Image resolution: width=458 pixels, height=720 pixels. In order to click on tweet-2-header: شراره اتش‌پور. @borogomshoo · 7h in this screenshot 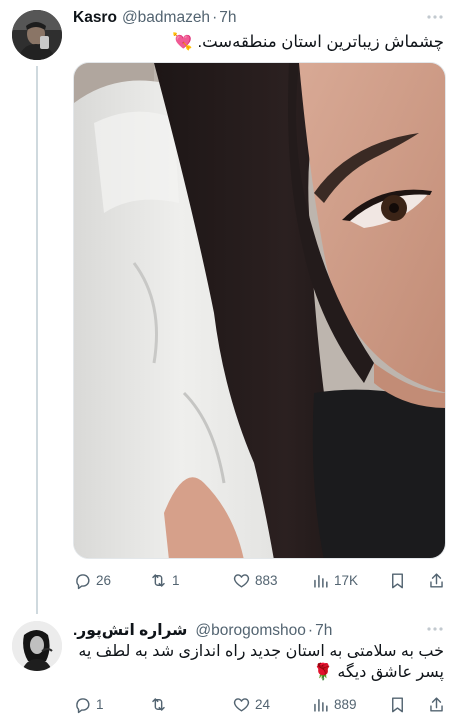, I will do `click(202, 630)`.